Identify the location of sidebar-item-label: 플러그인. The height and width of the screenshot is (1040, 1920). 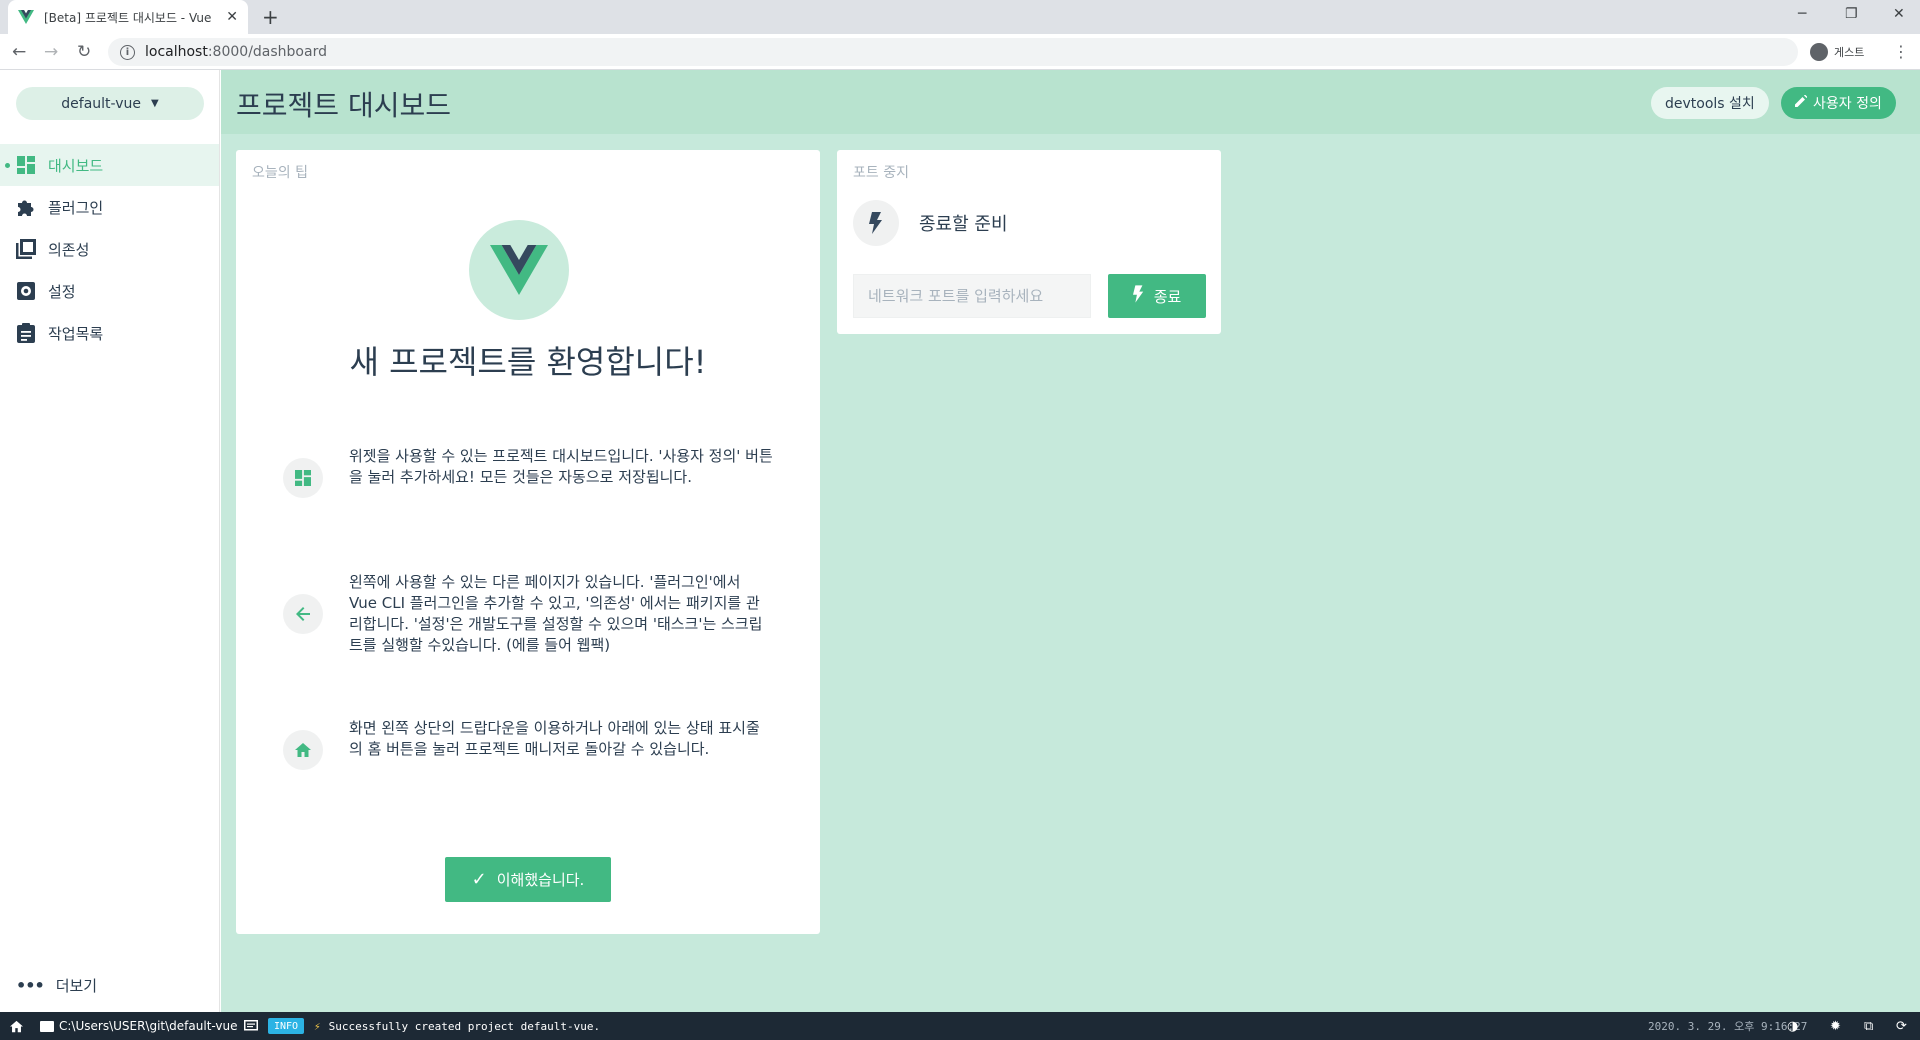
(76, 207).